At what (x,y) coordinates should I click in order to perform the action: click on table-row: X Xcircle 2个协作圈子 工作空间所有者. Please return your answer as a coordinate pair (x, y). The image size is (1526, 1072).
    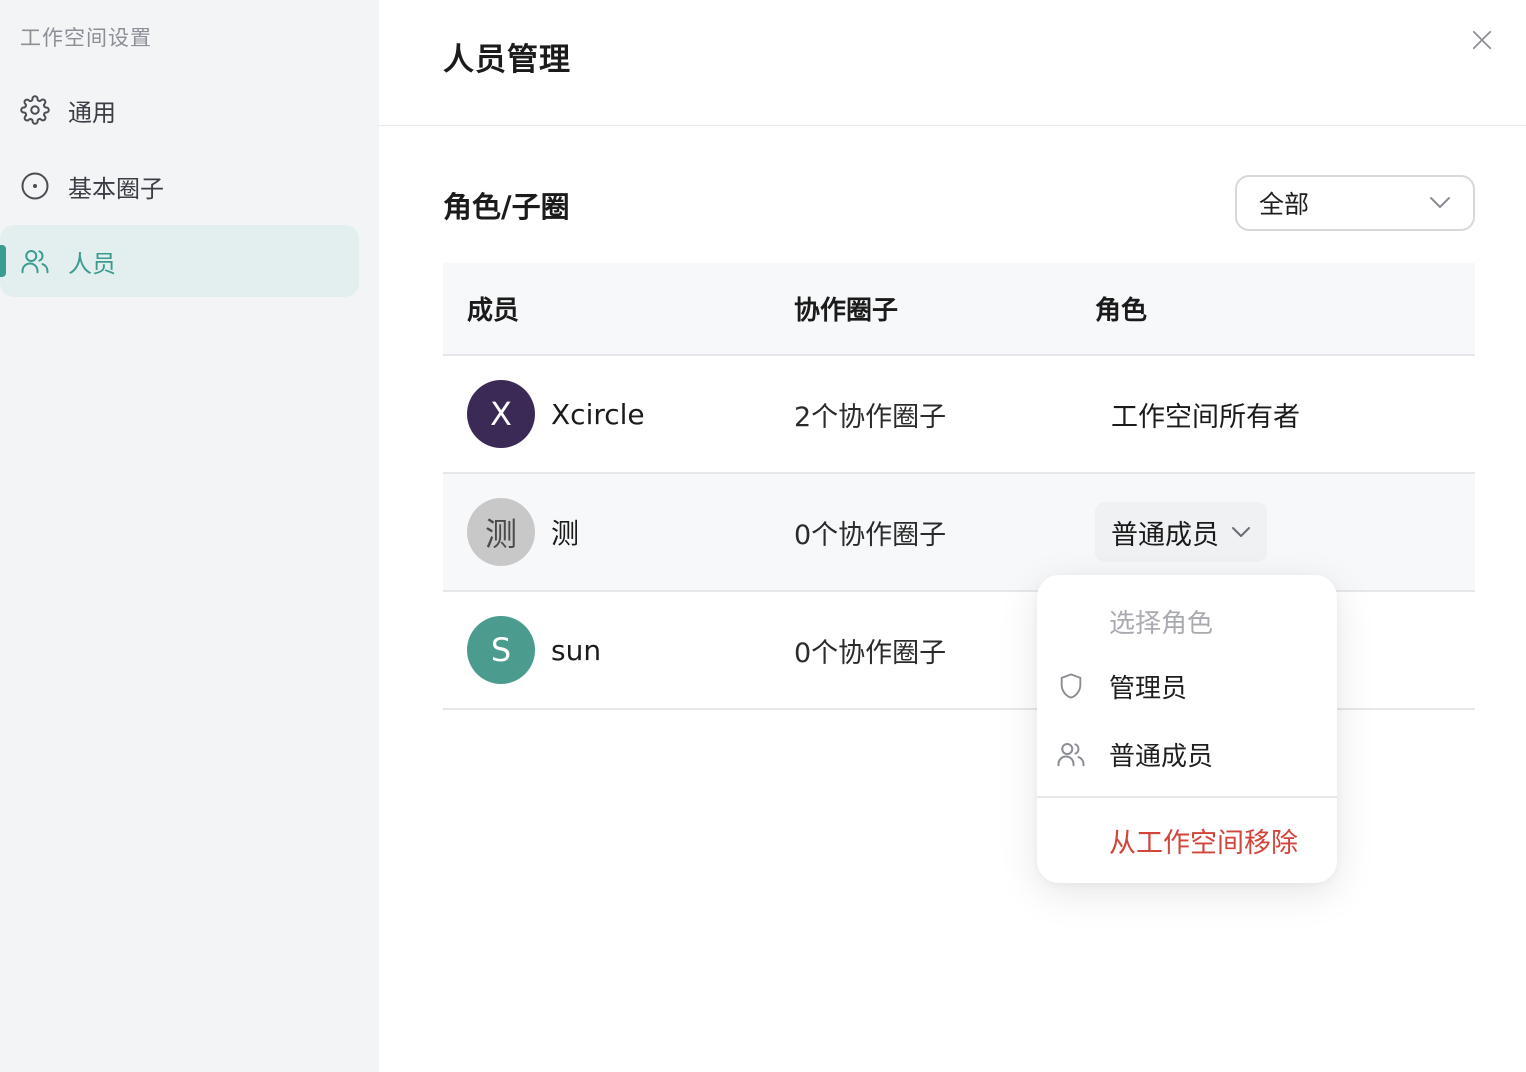
    Looking at the image, I should click on (959, 415).